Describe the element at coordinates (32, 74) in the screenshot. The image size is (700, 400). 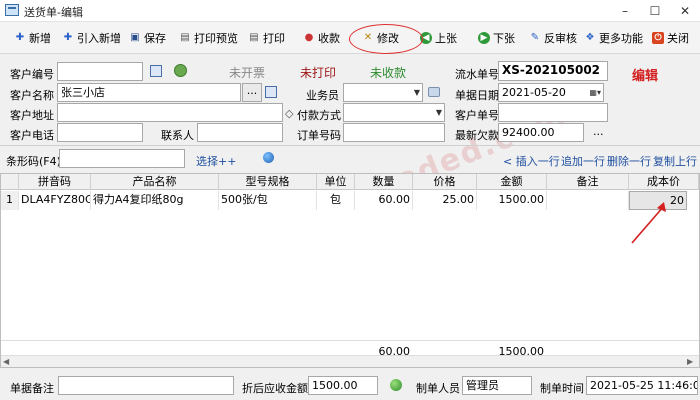
I see `customer-code-label: 客户编号` at that location.